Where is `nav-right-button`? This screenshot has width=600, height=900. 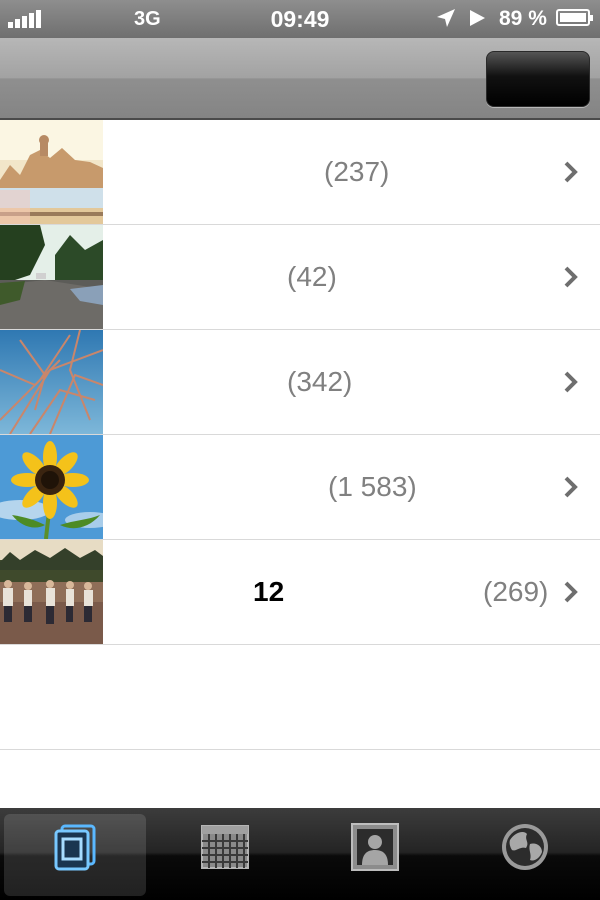
nav-right-button is located at coordinates (538, 79).